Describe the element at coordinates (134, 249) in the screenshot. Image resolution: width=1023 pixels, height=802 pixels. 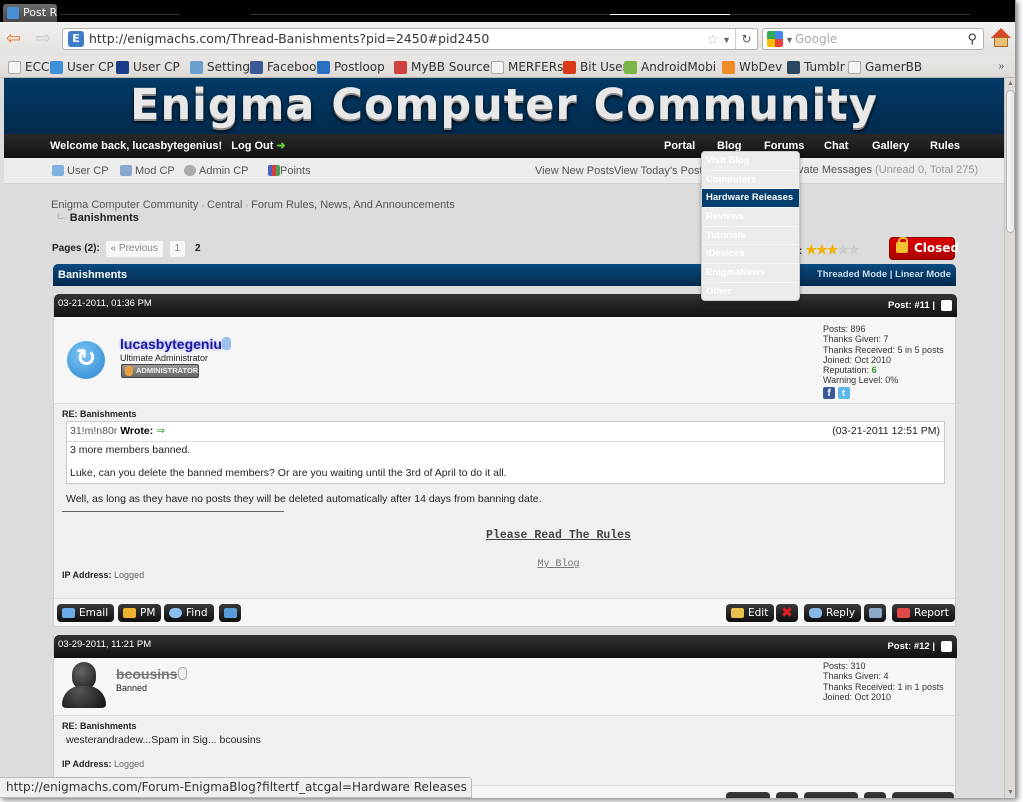
I see `pagination-previous: « Previous` at that location.